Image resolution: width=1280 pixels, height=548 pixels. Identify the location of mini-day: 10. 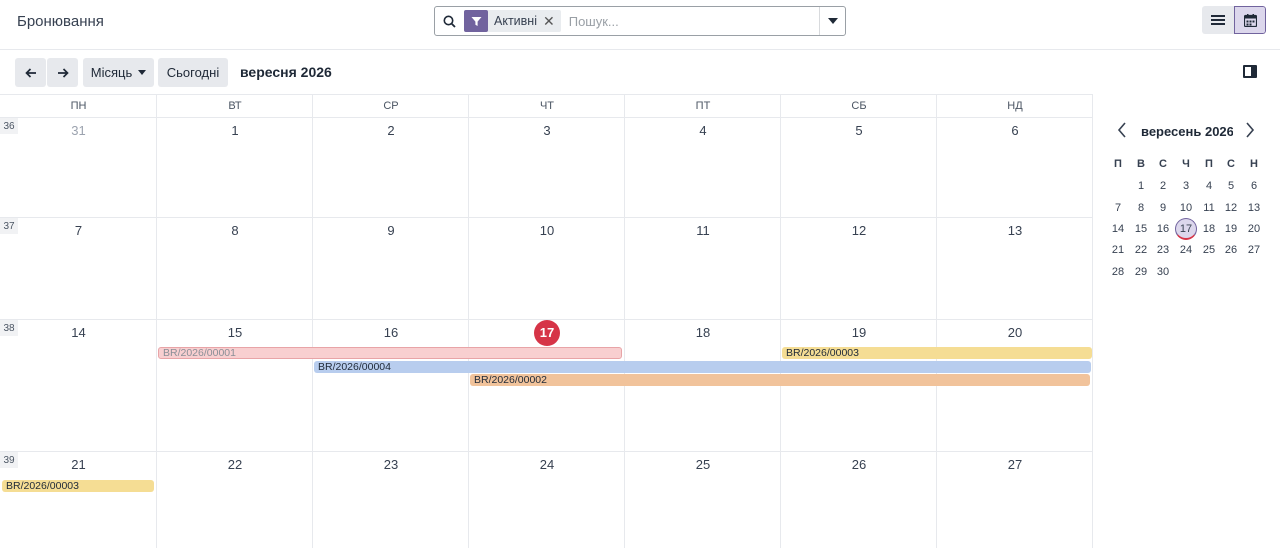
(1186, 208).